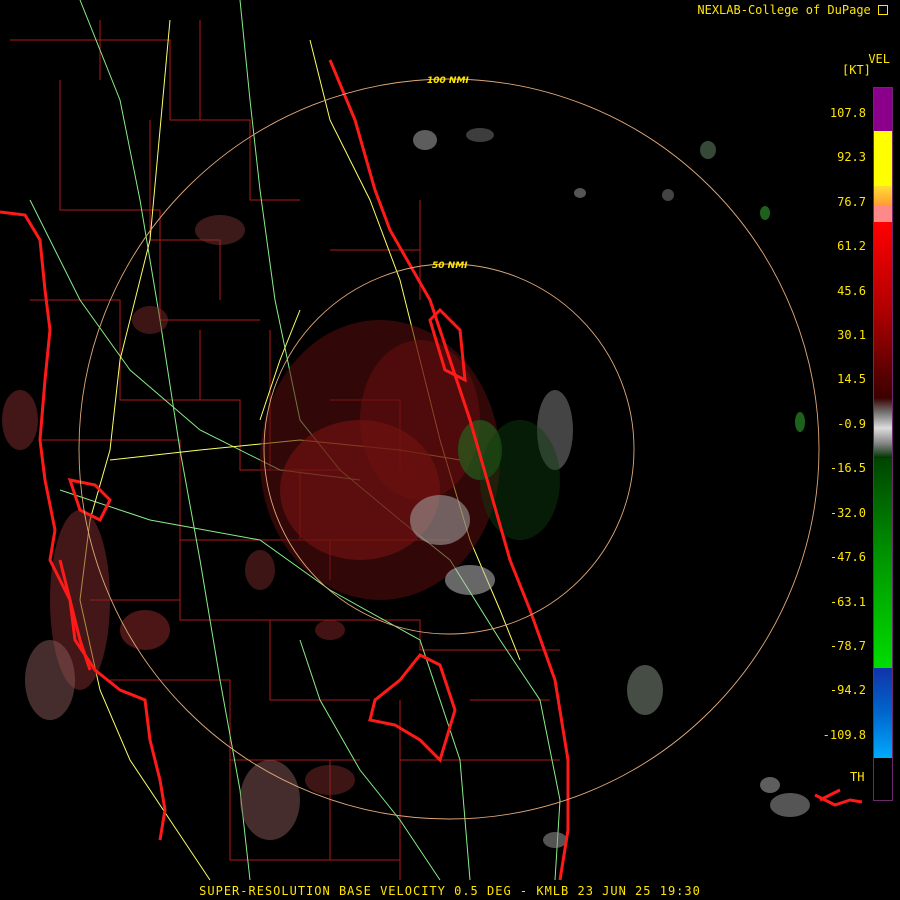 The image size is (900, 900). I want to click on scale-tick: 107.8, so click(847, 113).